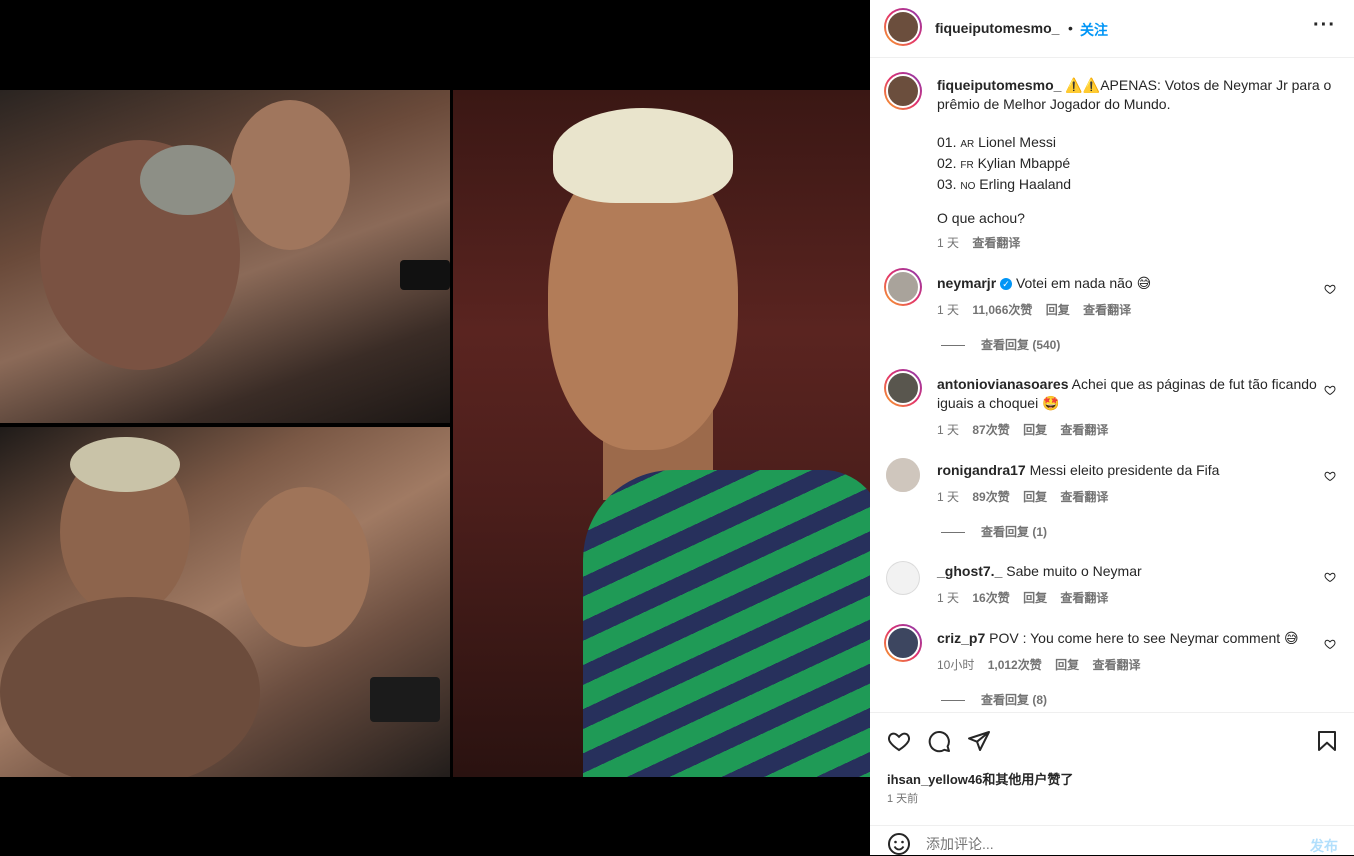  I want to click on verified-icon: ✓, so click(1006, 284).